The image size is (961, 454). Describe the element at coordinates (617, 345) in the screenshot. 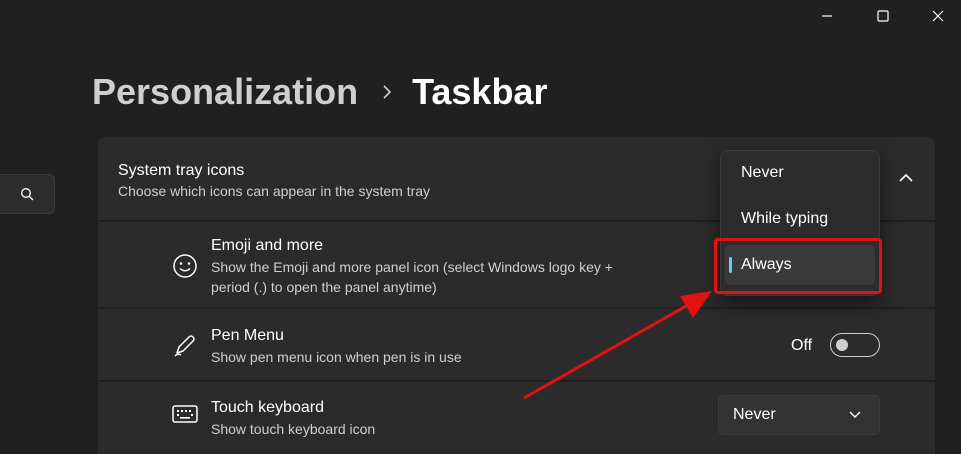

I see `annotation-arrow` at that location.